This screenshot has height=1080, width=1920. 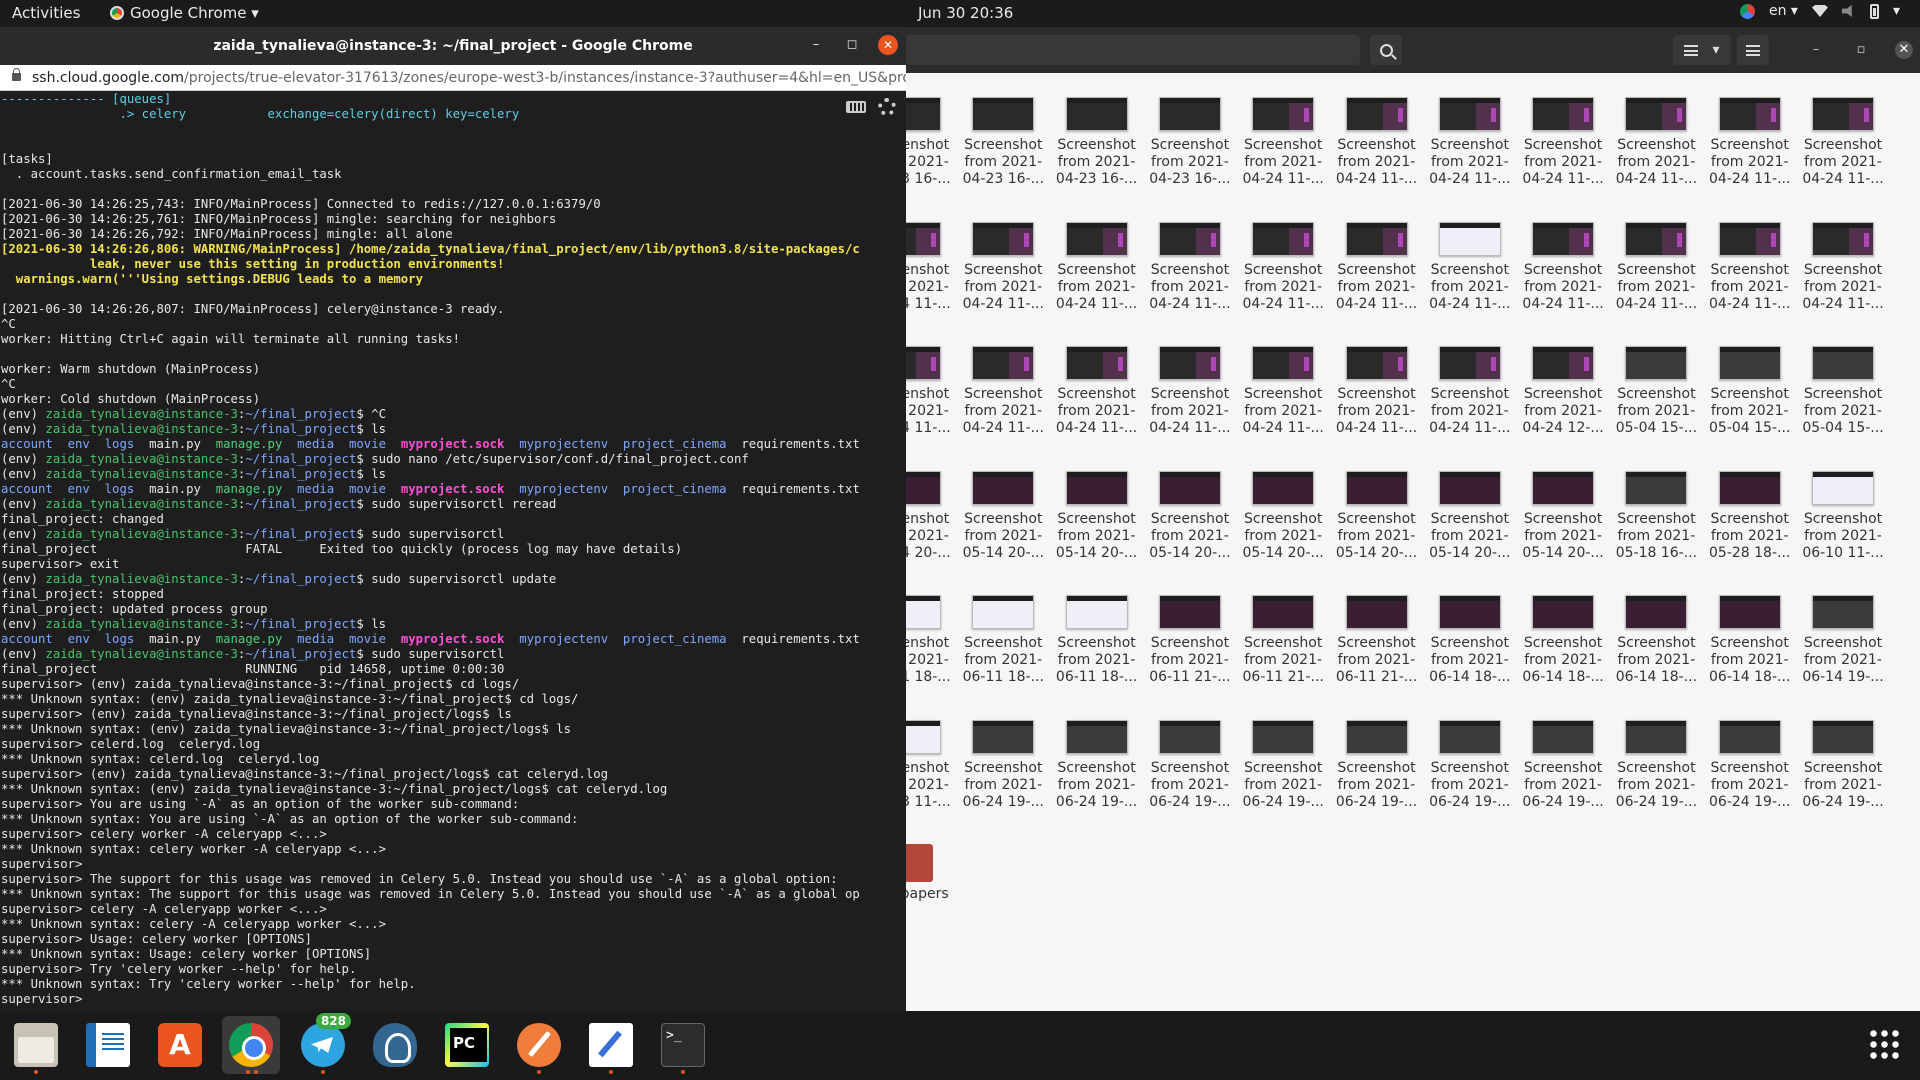 I want to click on file-name-line: from 2021-, so click(x=1656, y=286).